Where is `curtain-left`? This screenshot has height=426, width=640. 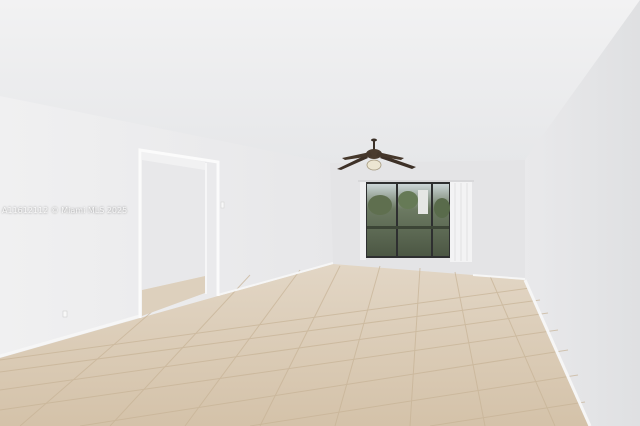
curtain-left is located at coordinates (363, 221).